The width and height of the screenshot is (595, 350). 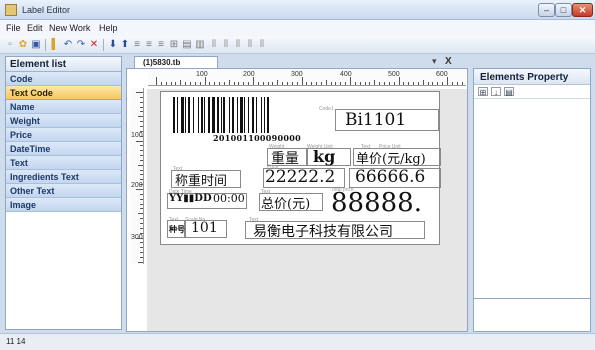 What do you see at coordinates (434, 61) in the screenshot?
I see `pin-dropdown-icon: ▾` at bounding box center [434, 61].